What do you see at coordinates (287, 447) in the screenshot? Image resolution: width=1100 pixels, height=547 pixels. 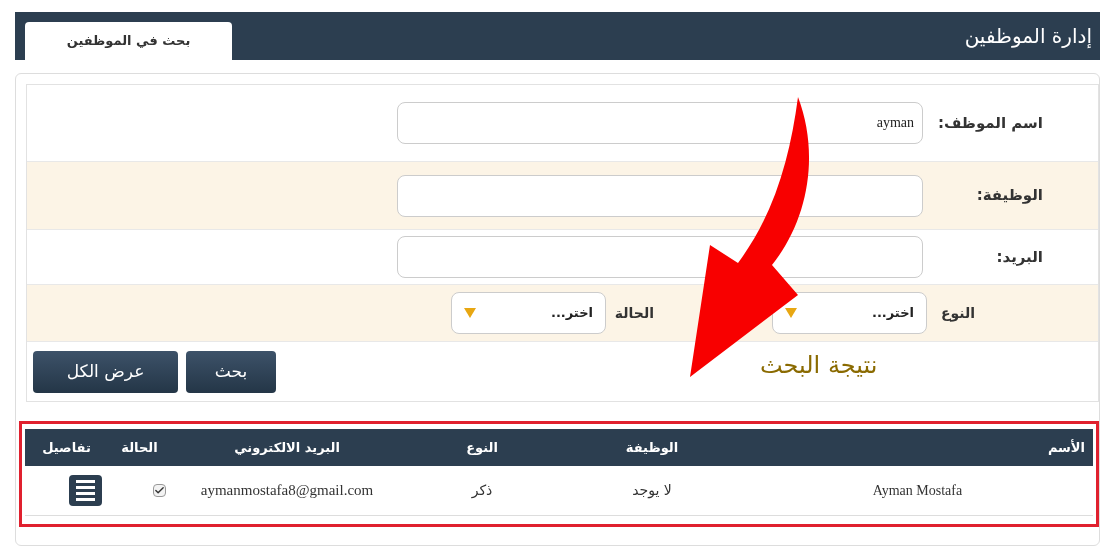 I see `column-header: البريد الالكتروني` at bounding box center [287, 447].